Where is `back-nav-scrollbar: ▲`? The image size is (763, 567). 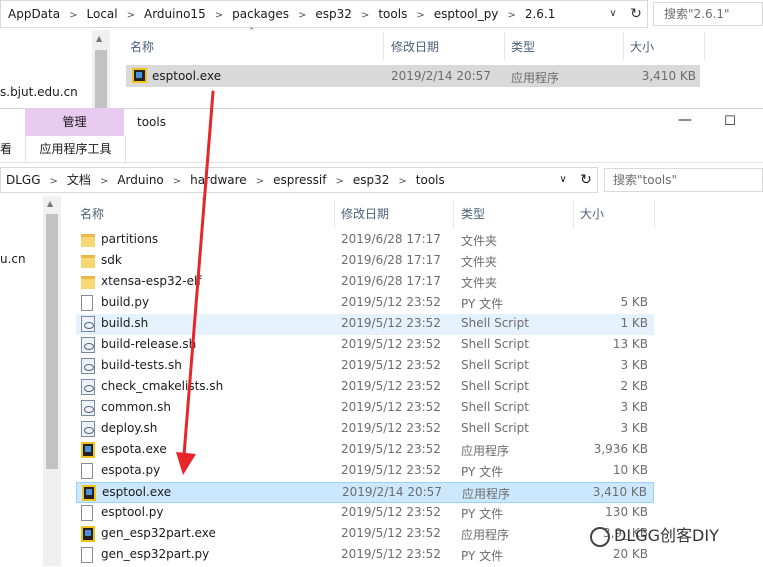 back-nav-scrollbar: ▲ is located at coordinates (101, 70).